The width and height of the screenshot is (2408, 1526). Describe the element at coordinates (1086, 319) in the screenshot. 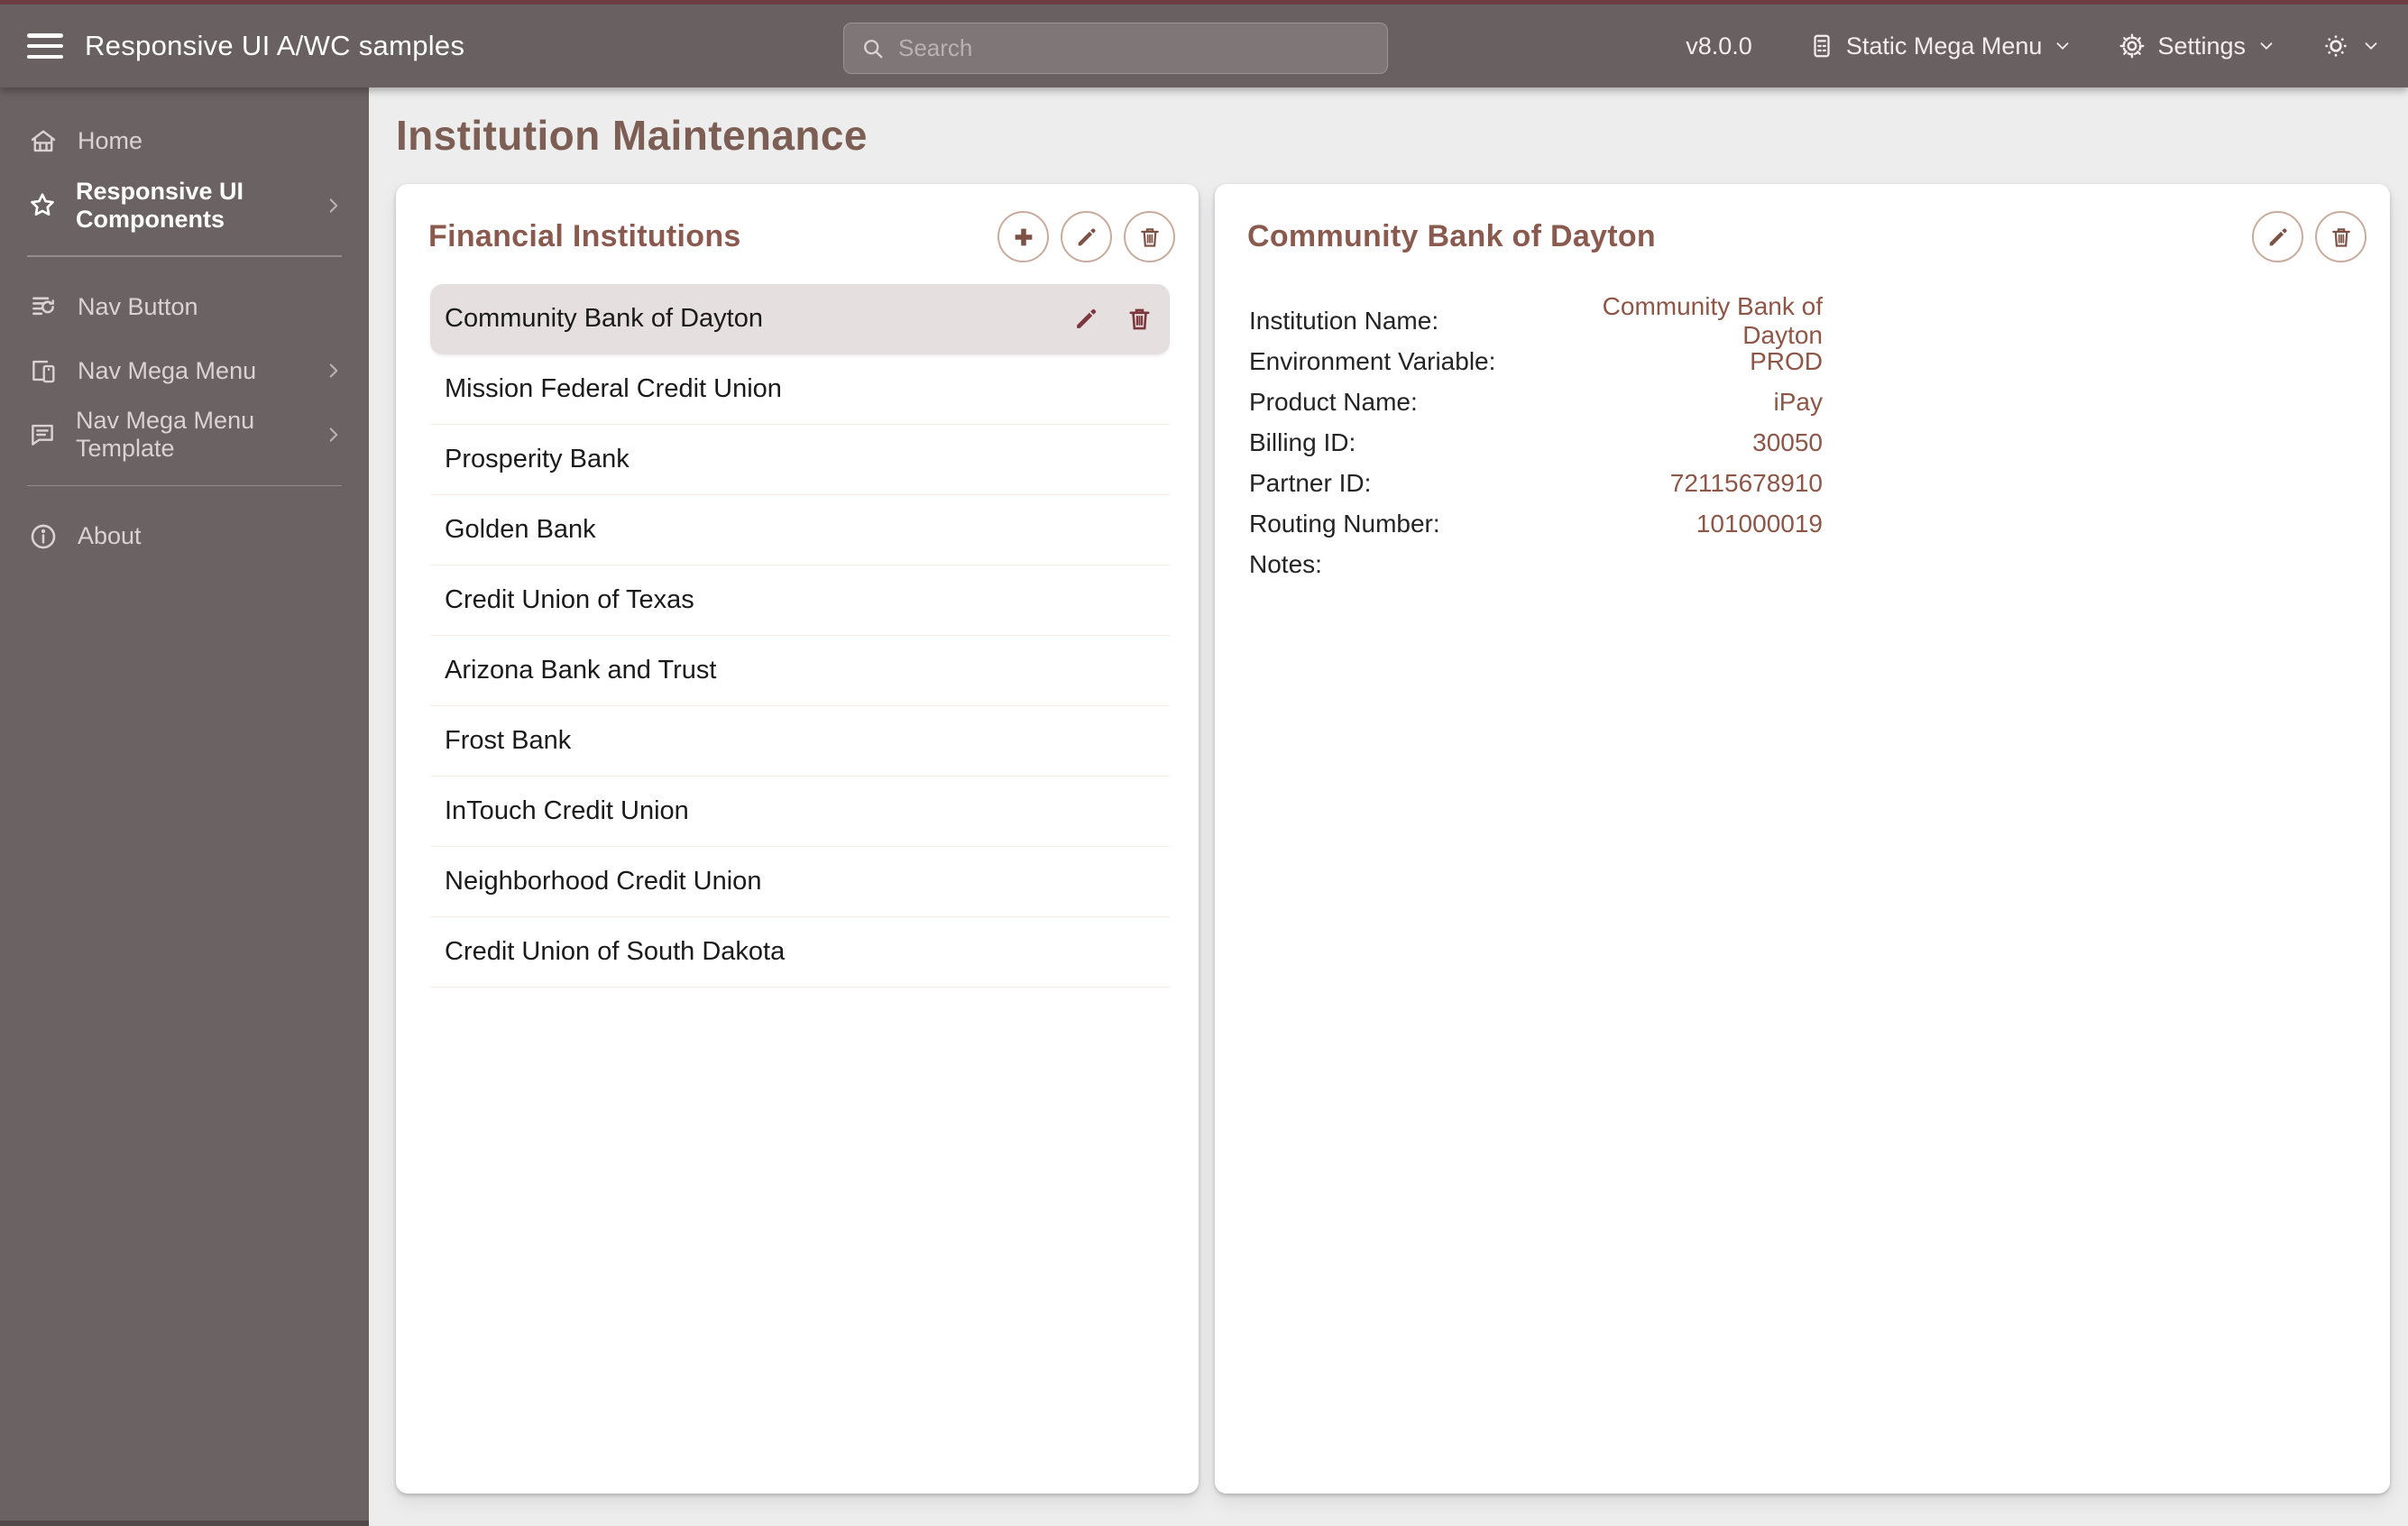

I see `edit-row-icon` at that location.